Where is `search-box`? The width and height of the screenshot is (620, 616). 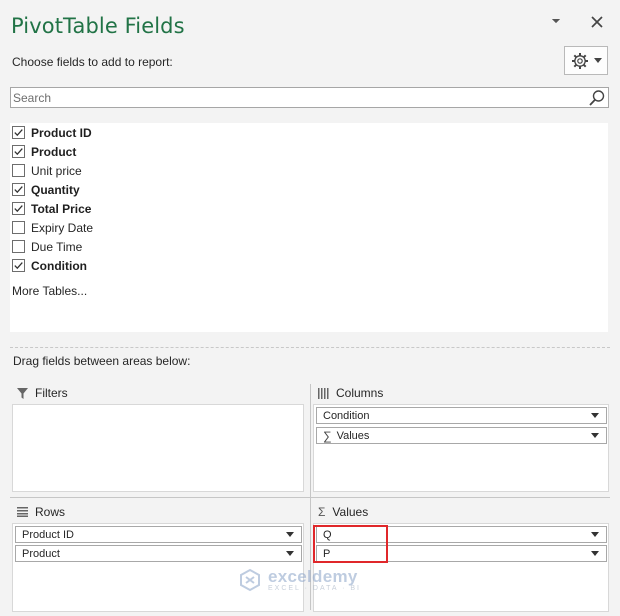 search-box is located at coordinates (309, 97).